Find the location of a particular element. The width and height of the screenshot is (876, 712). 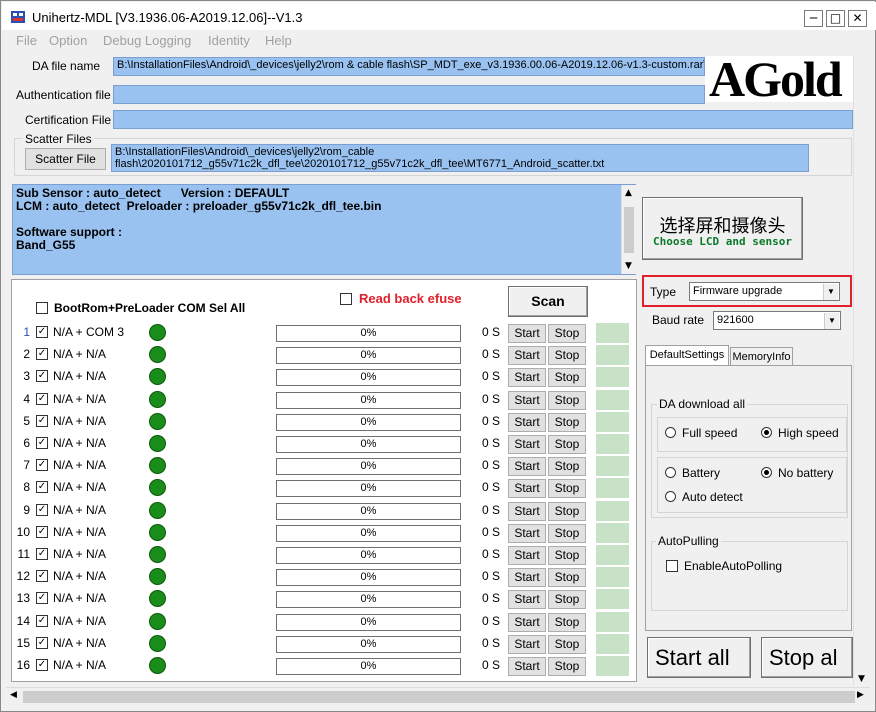

scroll-thumb is located at coordinates (629, 230).